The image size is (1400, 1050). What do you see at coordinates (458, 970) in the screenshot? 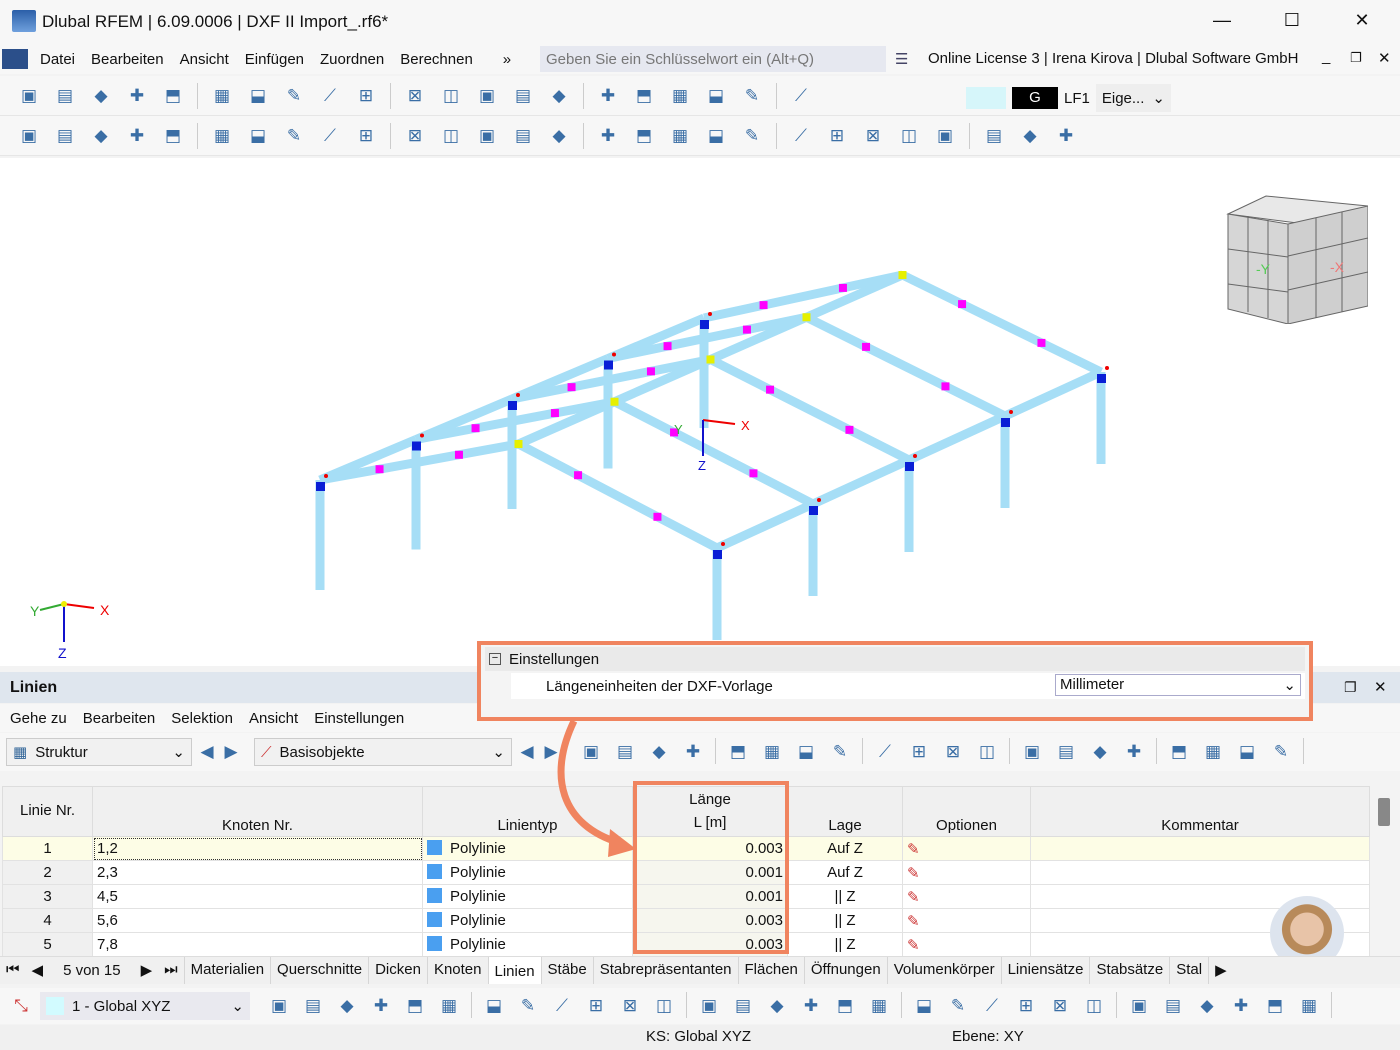
I see `tab-3: Knoten` at bounding box center [458, 970].